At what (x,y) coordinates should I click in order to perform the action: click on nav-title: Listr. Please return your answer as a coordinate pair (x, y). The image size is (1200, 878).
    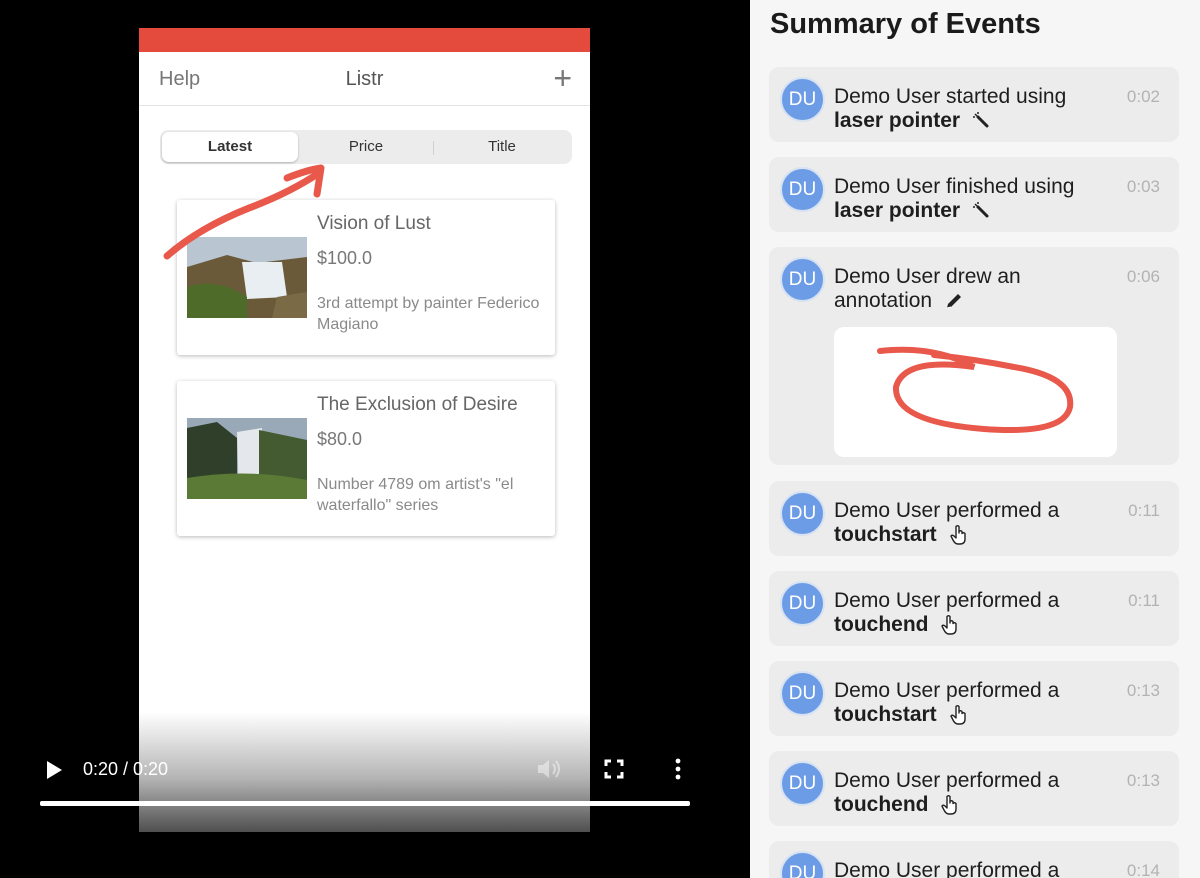
    Looking at the image, I should click on (364, 79).